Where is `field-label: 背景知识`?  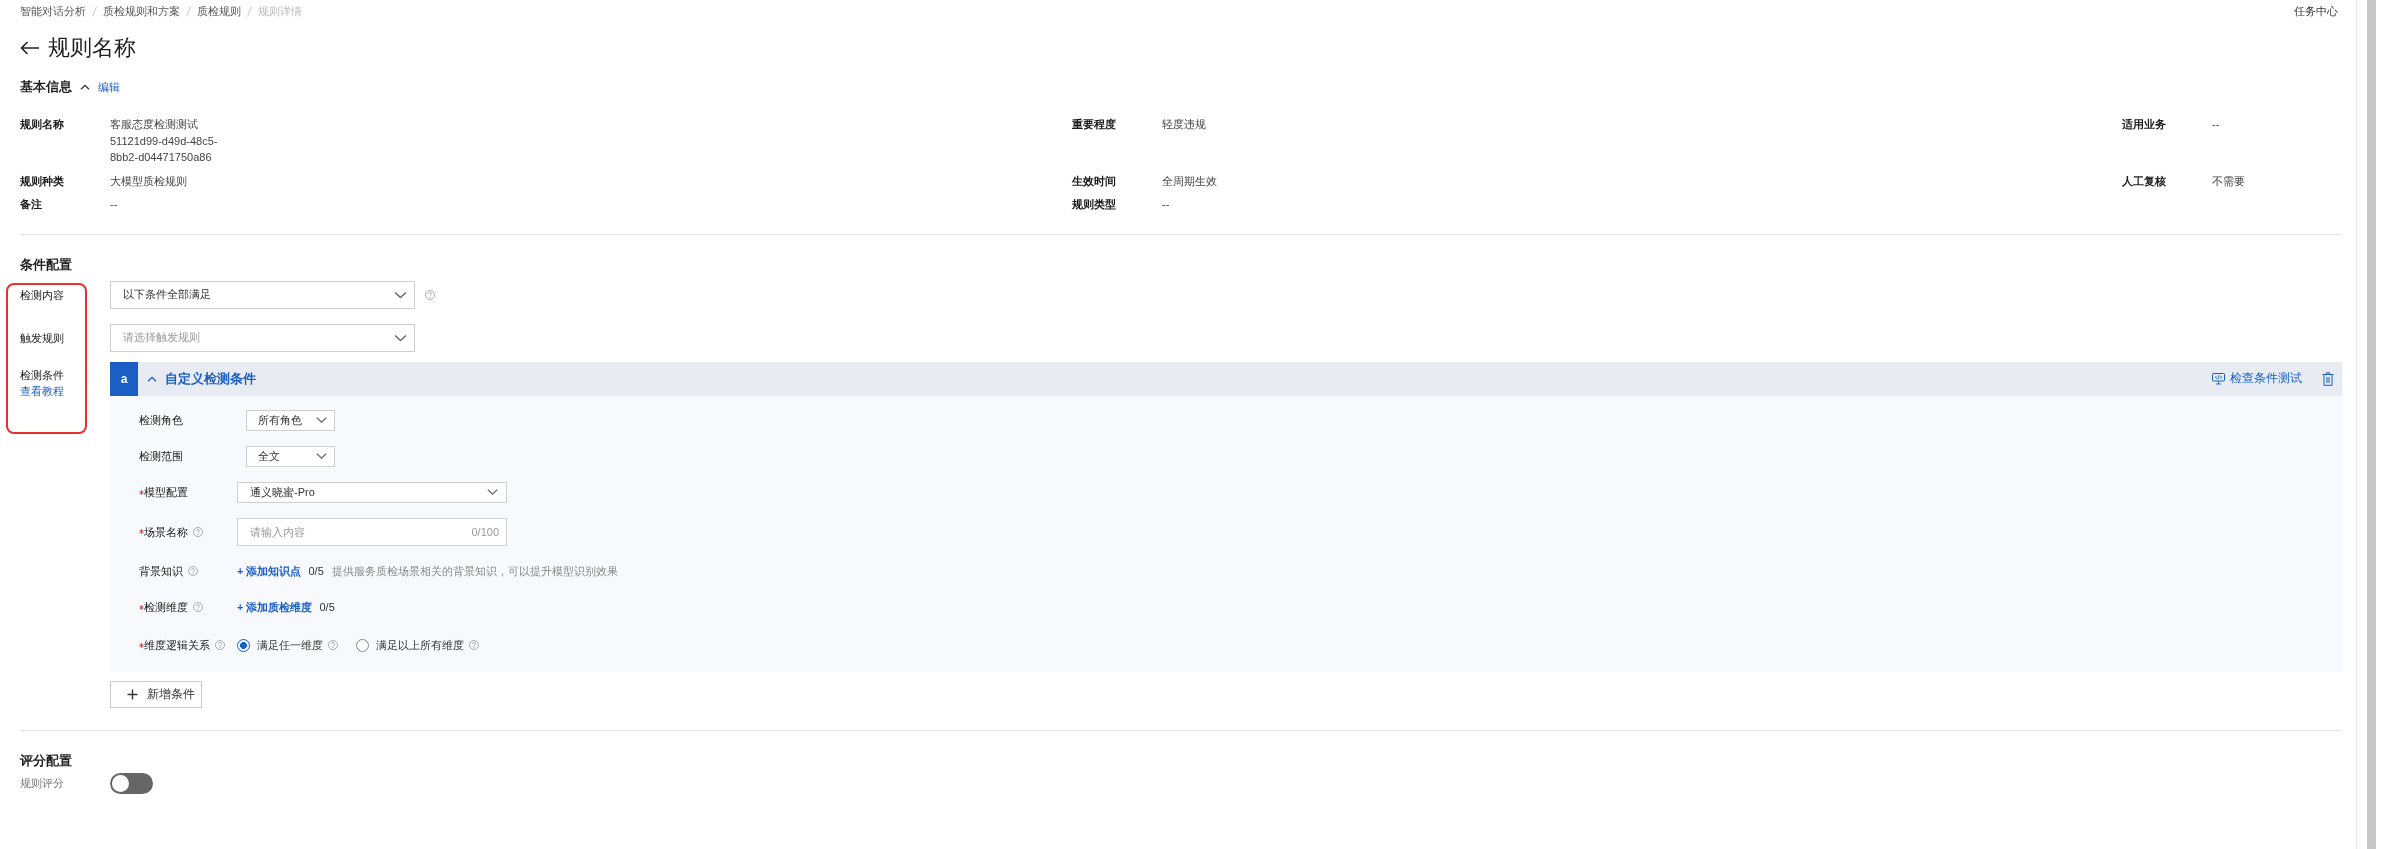 field-label: 背景知识 is located at coordinates (161, 571).